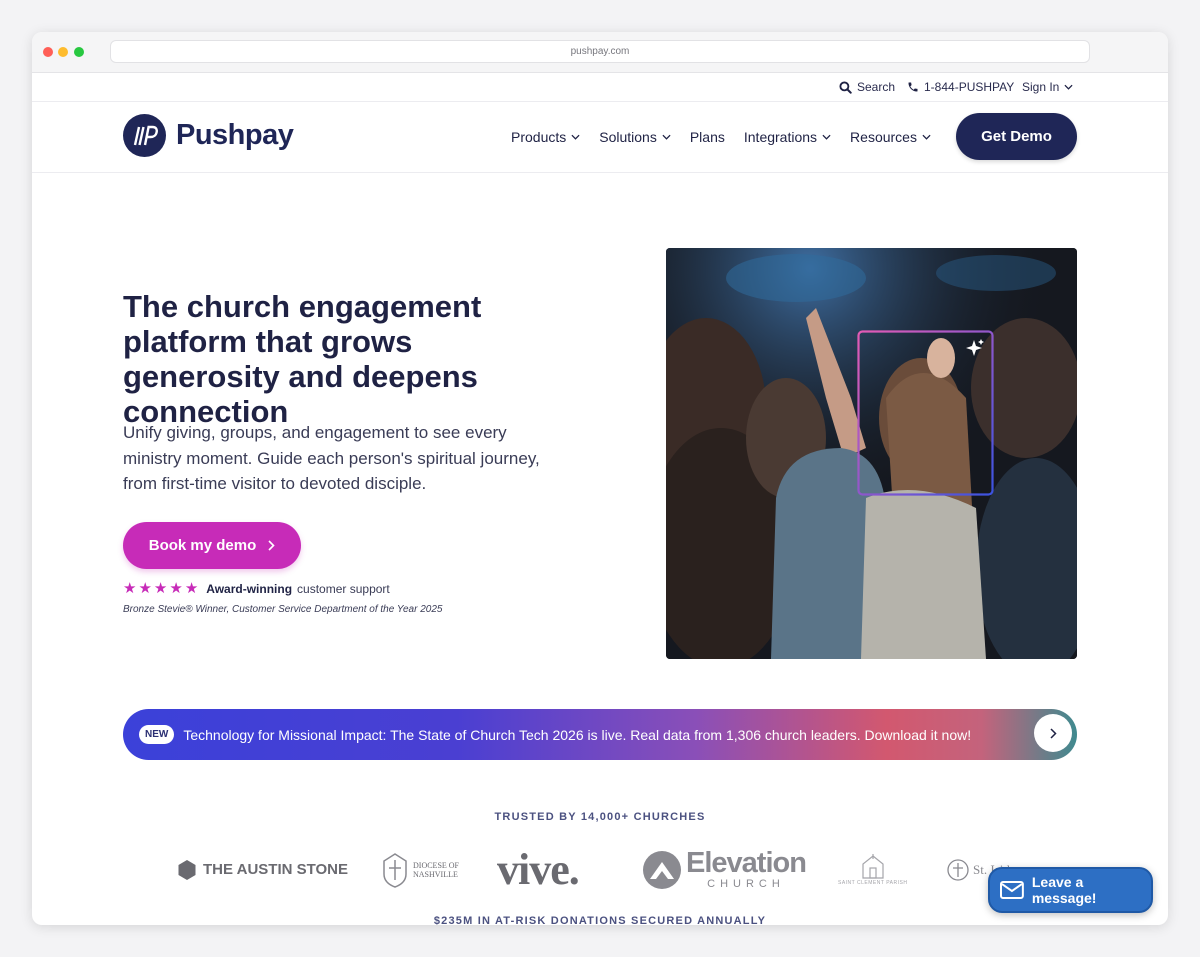 This screenshot has width=1200, height=957. What do you see at coordinates (276, 869) in the screenshot?
I see `logo-austin-stone-text: THE AUSTIN STONE` at bounding box center [276, 869].